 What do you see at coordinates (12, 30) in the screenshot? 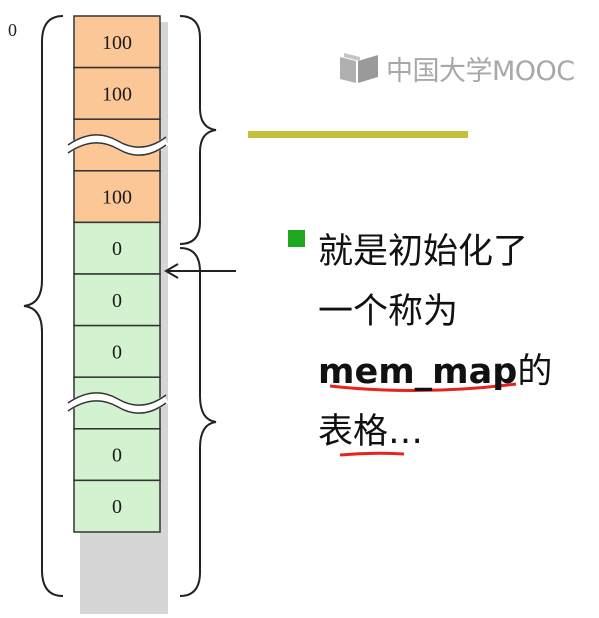
I see `start-address-label: 0` at bounding box center [12, 30].